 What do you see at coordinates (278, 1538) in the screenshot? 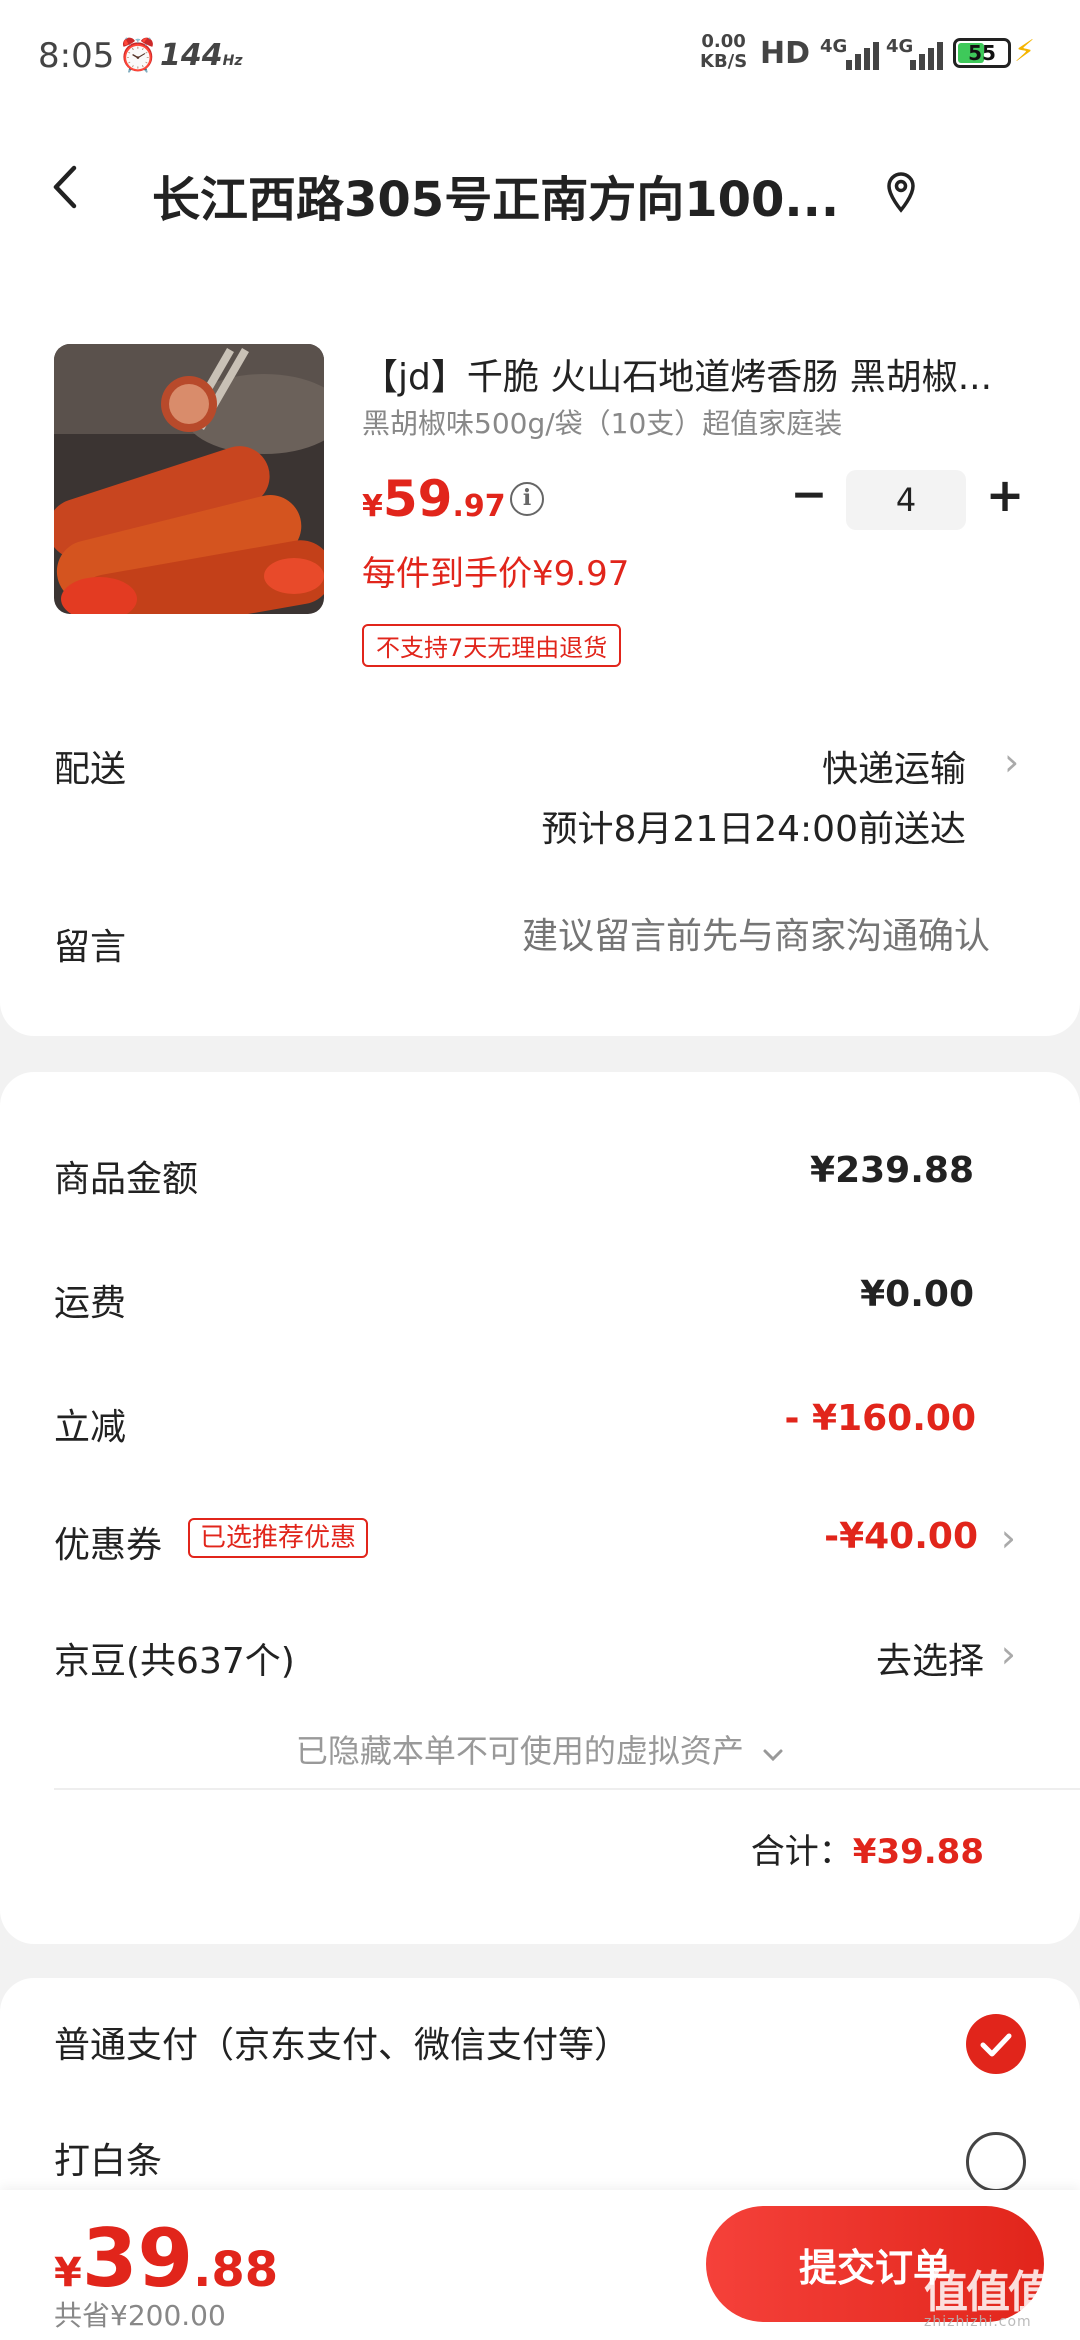
I see `coupon-selected-tag: 已选推荐优惠` at bounding box center [278, 1538].